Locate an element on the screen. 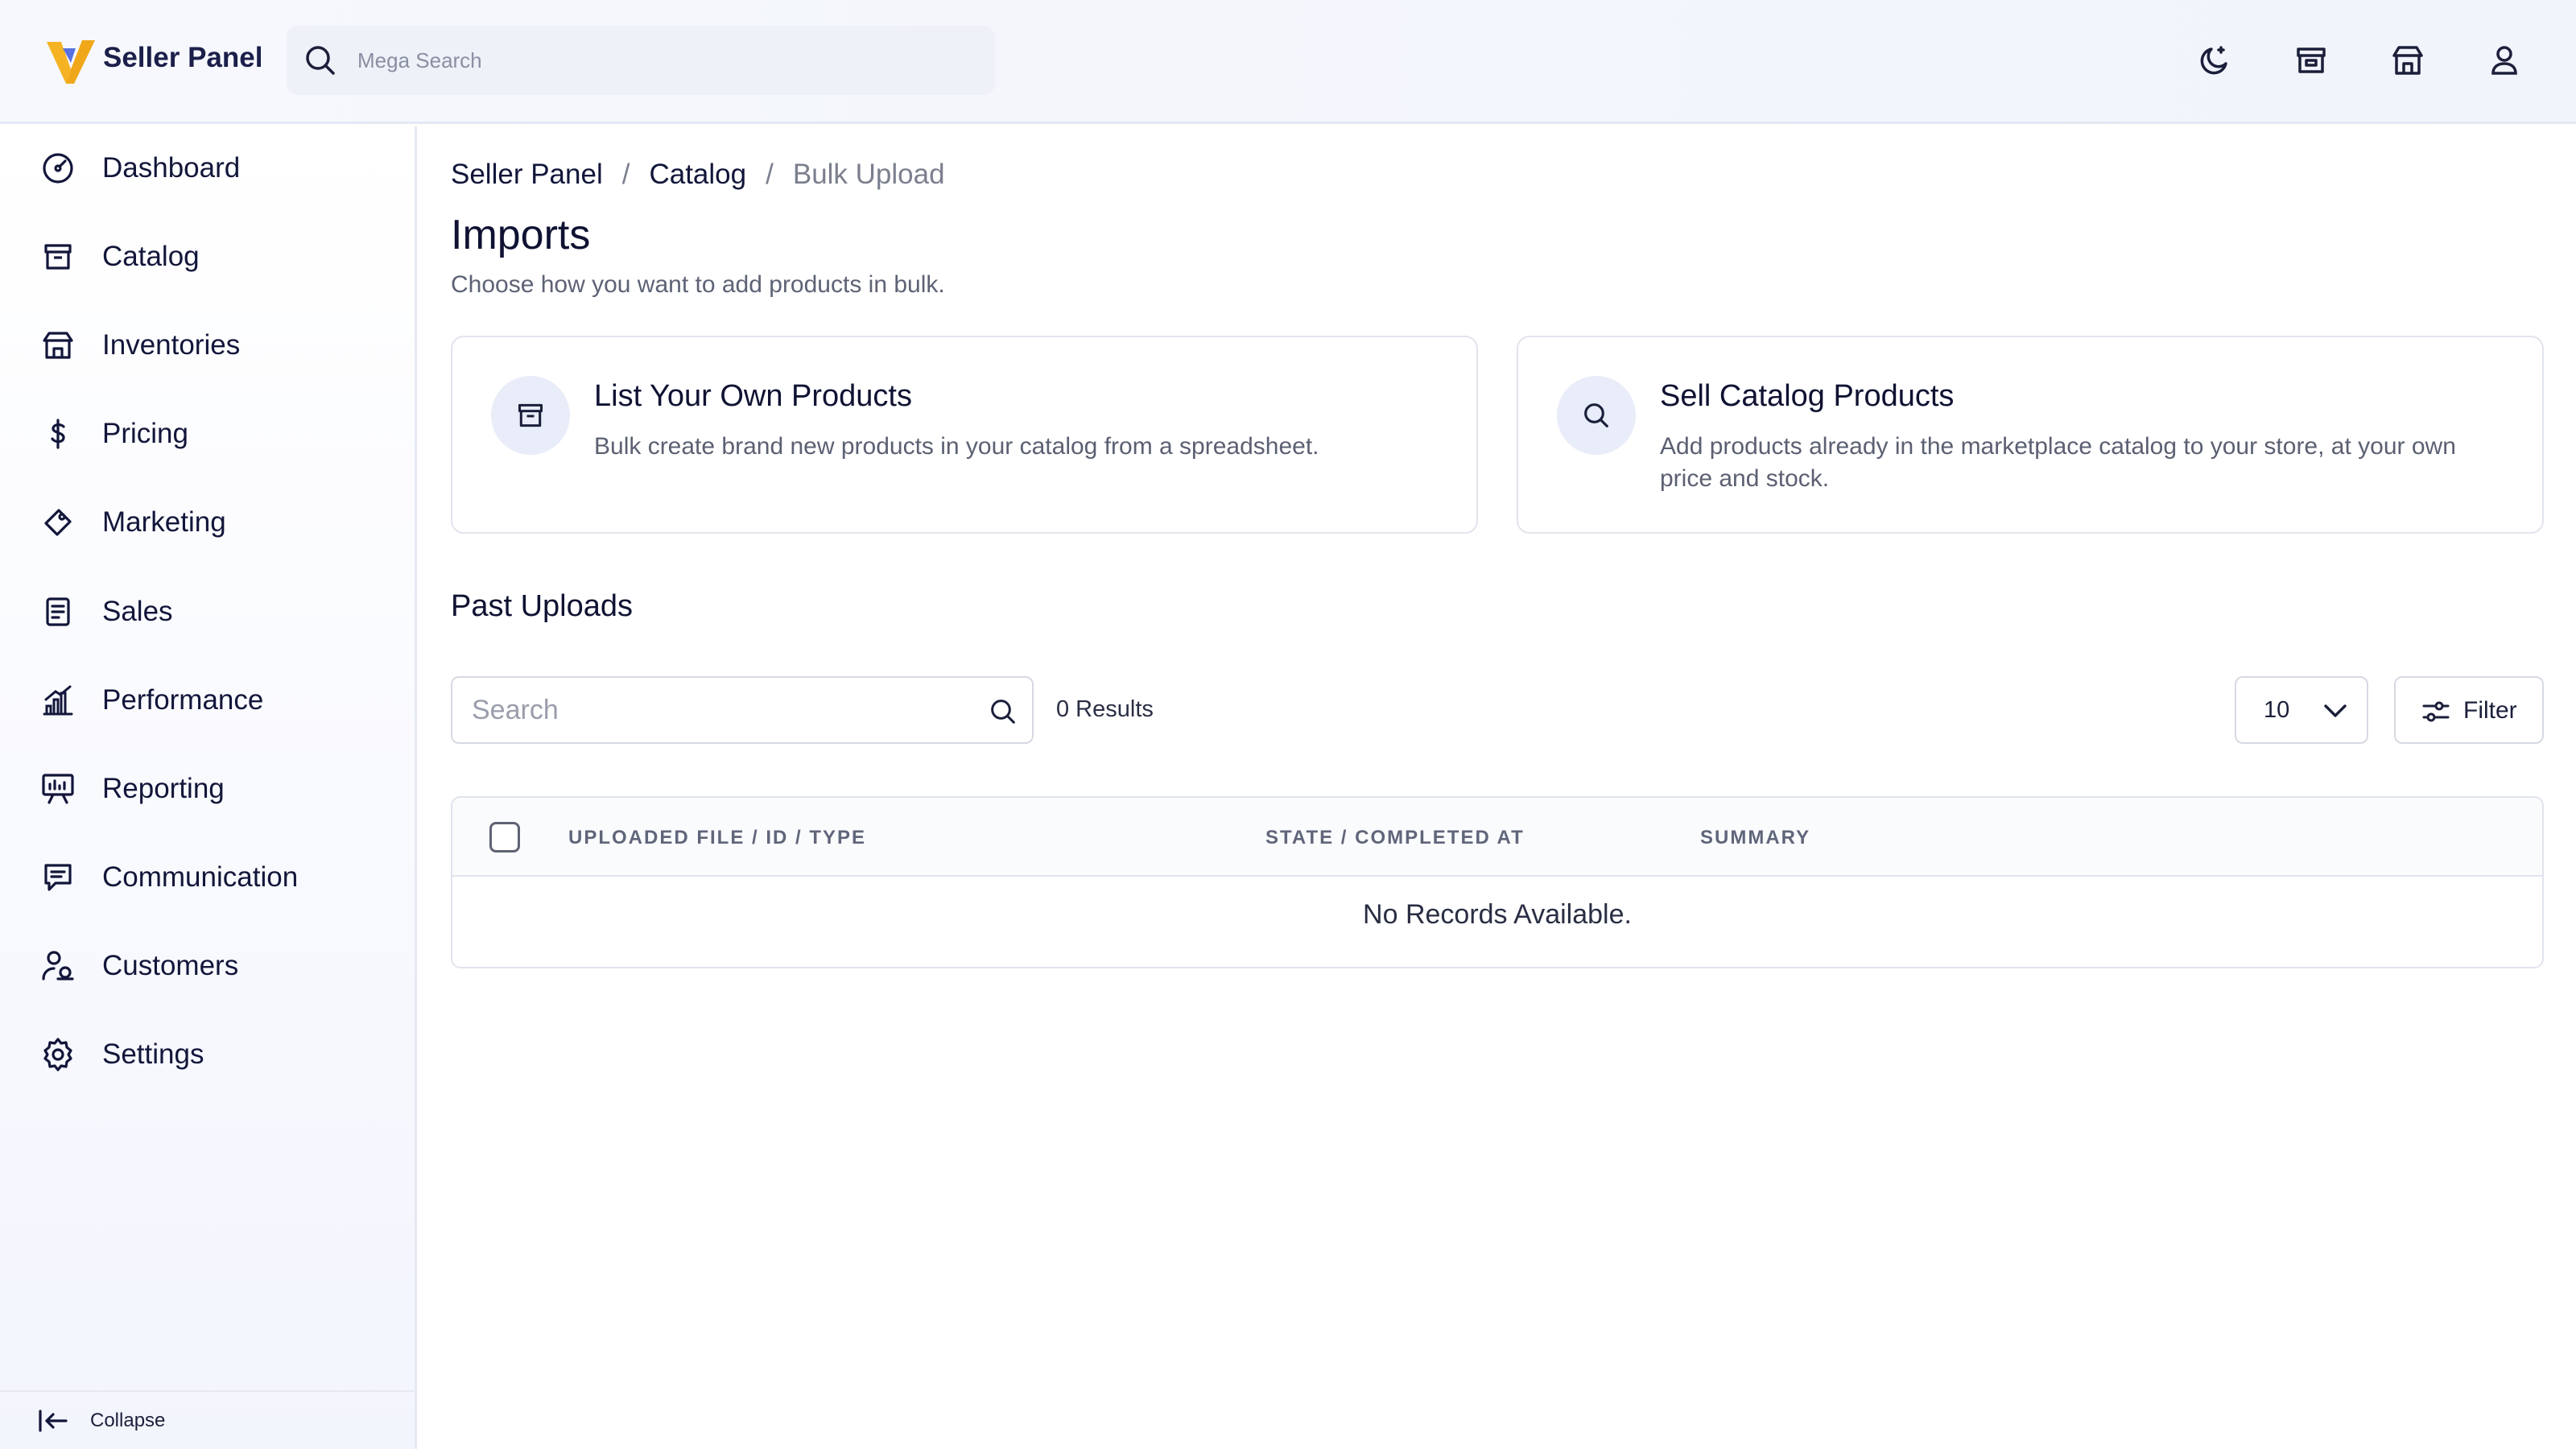  breadcrumb-seller-panel: Seller Panel is located at coordinates (527, 175).